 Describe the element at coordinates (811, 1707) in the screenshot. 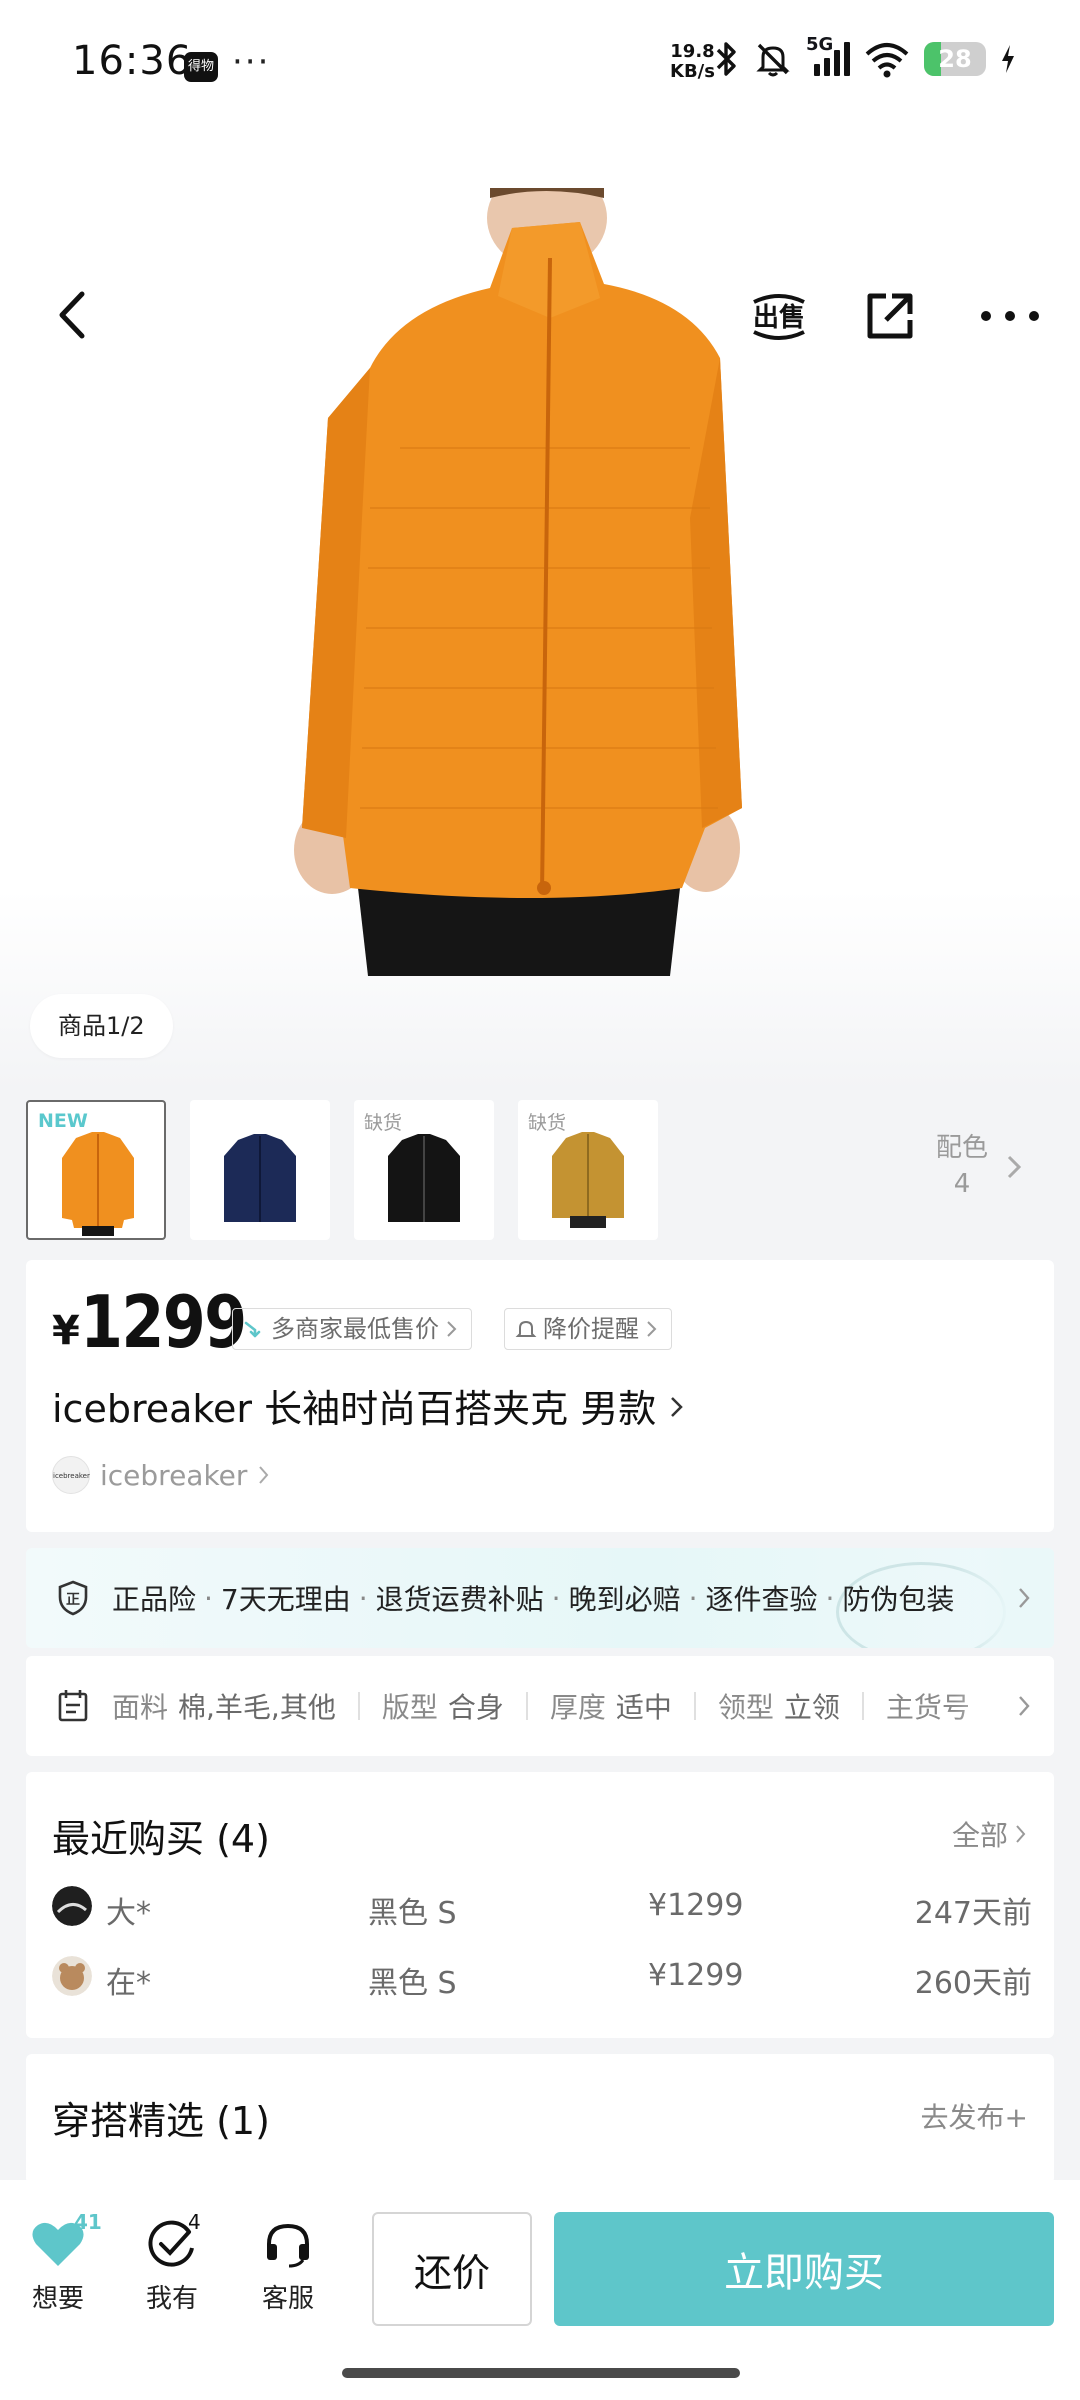

I see `attribute-value: 立领` at that location.